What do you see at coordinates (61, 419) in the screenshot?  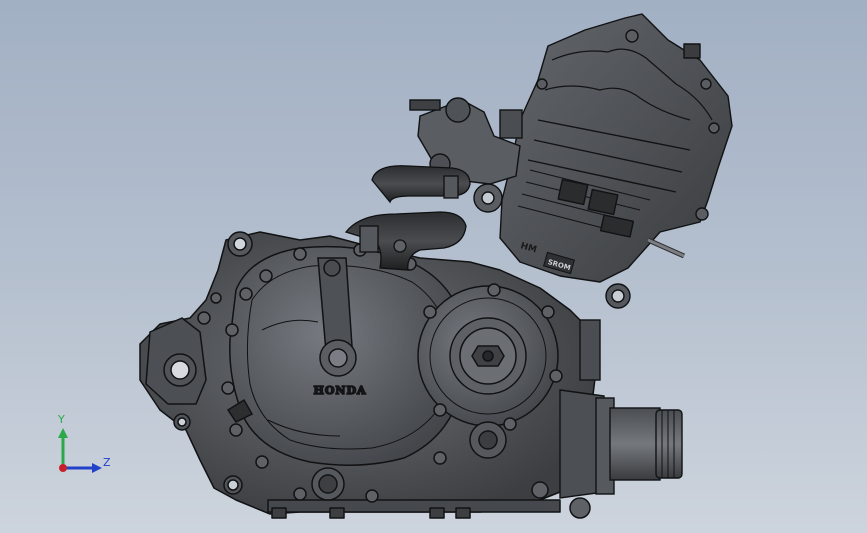 I see `y-axis-label: Y` at bounding box center [61, 419].